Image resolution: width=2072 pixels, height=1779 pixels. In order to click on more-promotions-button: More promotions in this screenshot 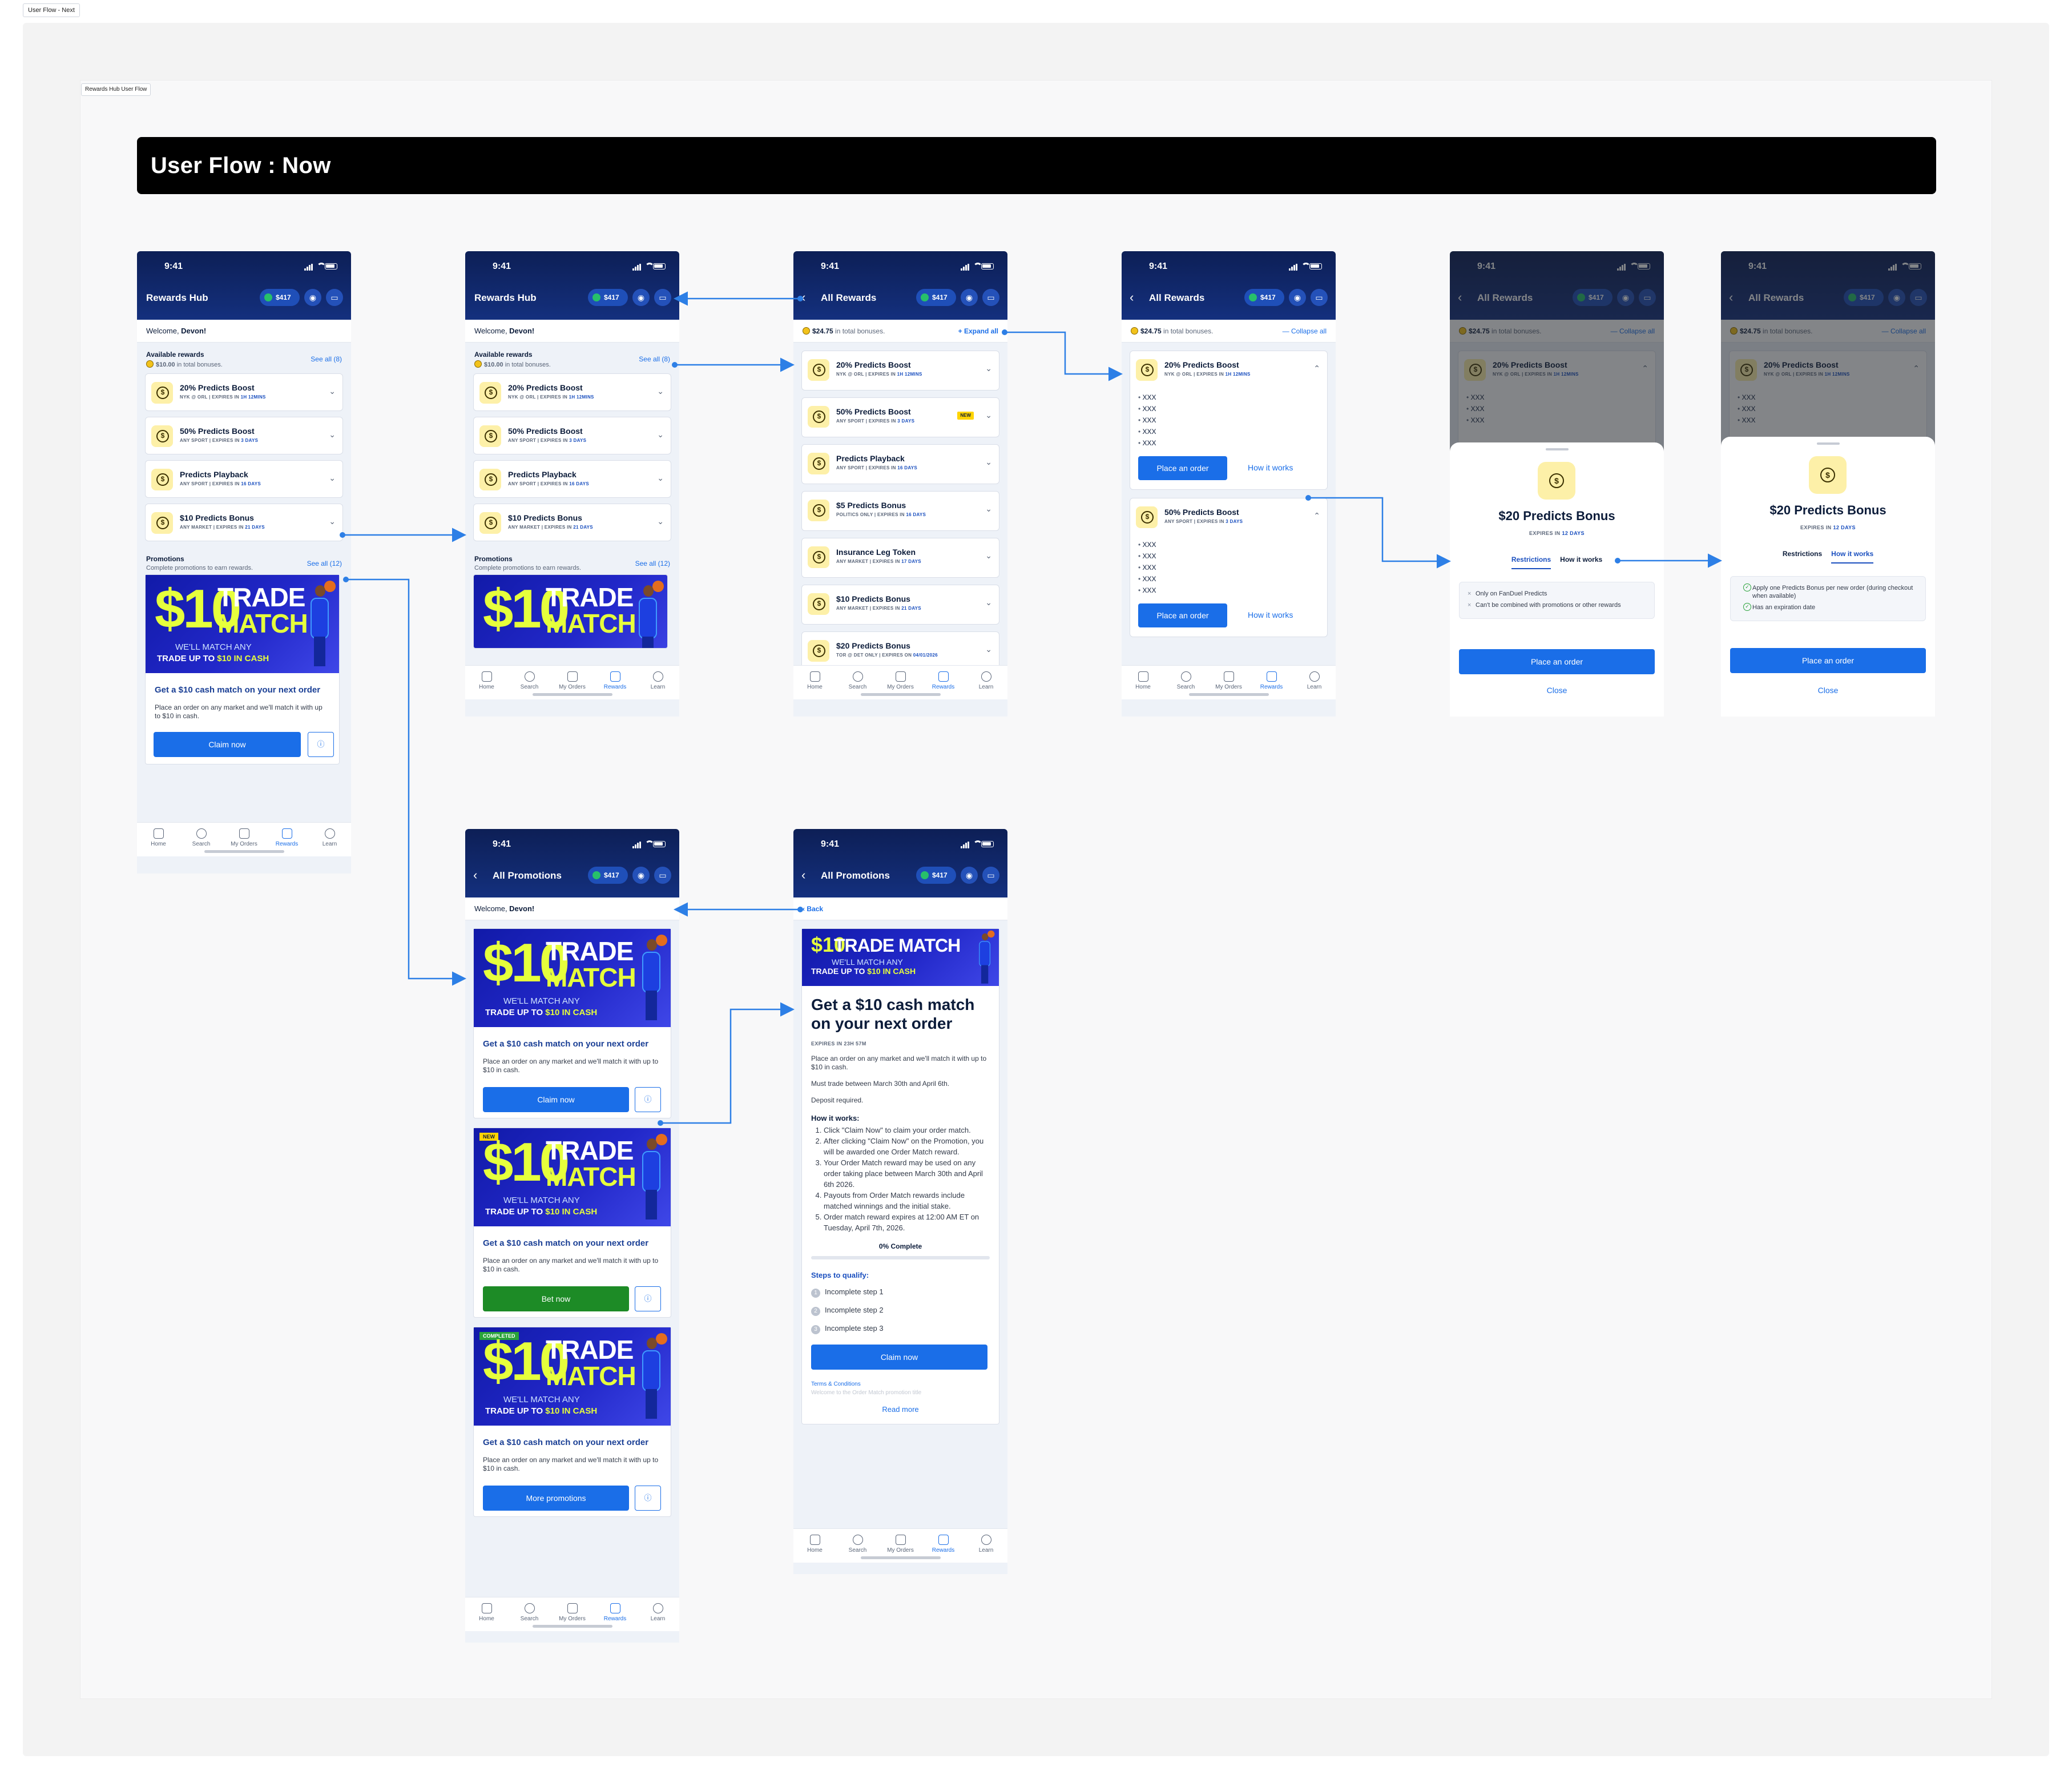, I will do `click(556, 1498)`.